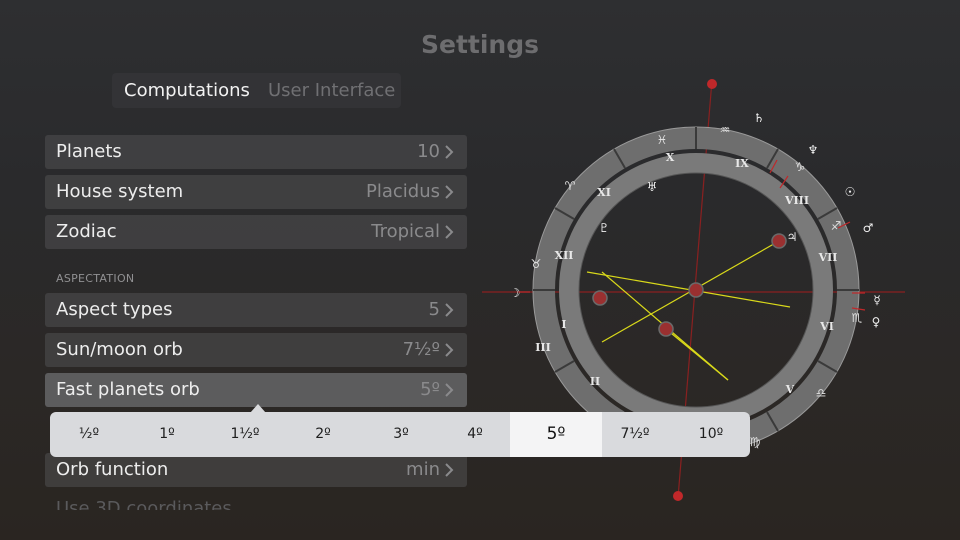  What do you see at coordinates (256, 470) in the screenshot?
I see `row-orb-function: Orb function min` at bounding box center [256, 470].